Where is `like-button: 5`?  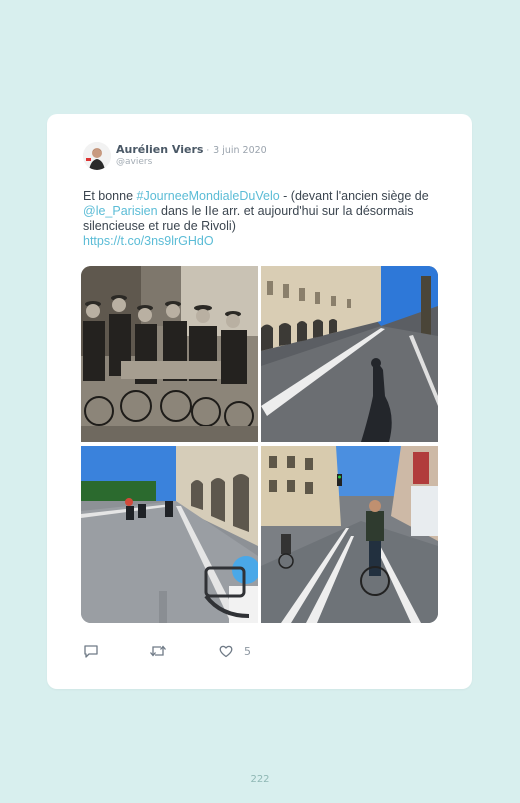
like-button: 5 is located at coordinates (234, 651).